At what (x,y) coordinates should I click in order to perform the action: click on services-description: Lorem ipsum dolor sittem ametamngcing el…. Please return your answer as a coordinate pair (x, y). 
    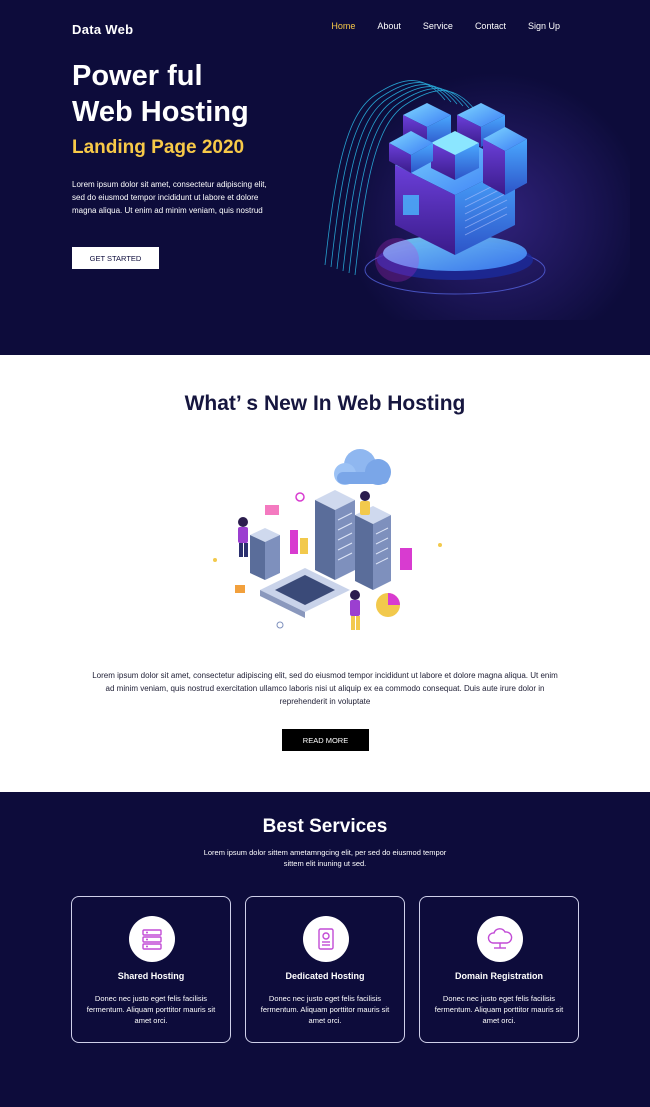
    Looking at the image, I should click on (325, 858).